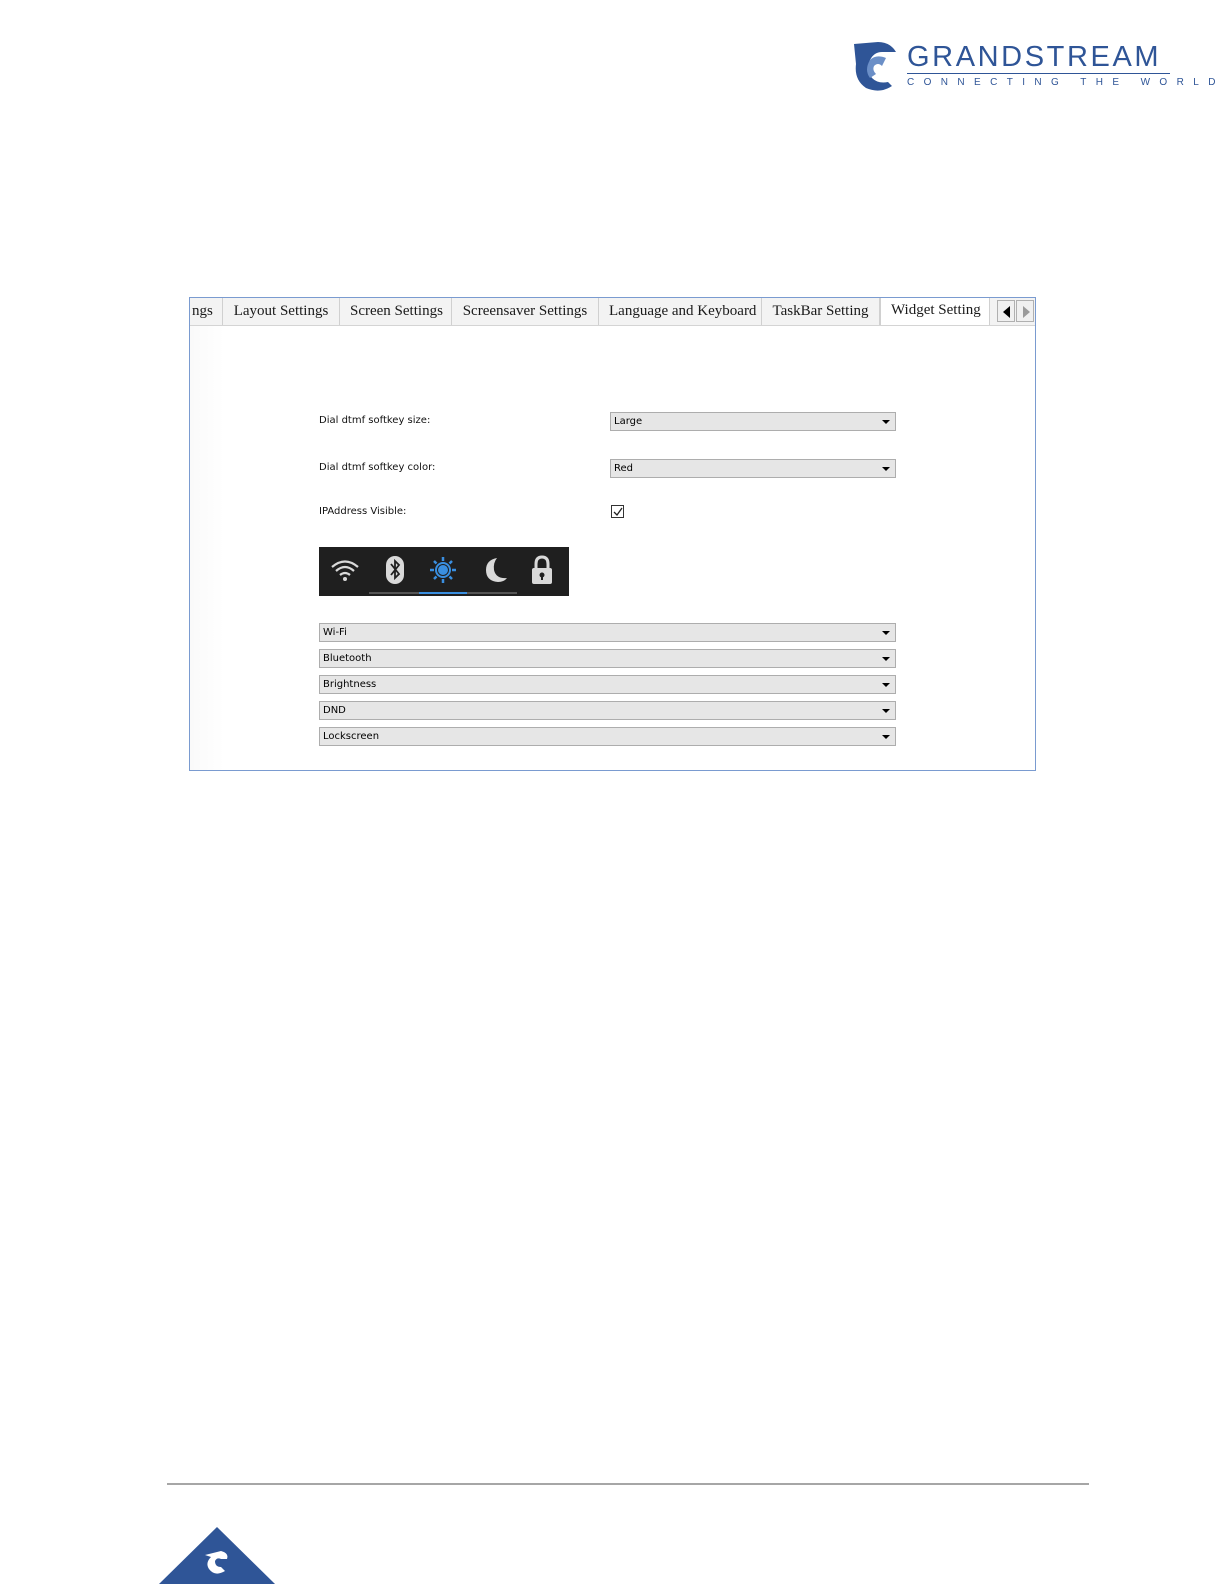 The width and height of the screenshot is (1224, 1584). I want to click on widget-preview, so click(444, 571).